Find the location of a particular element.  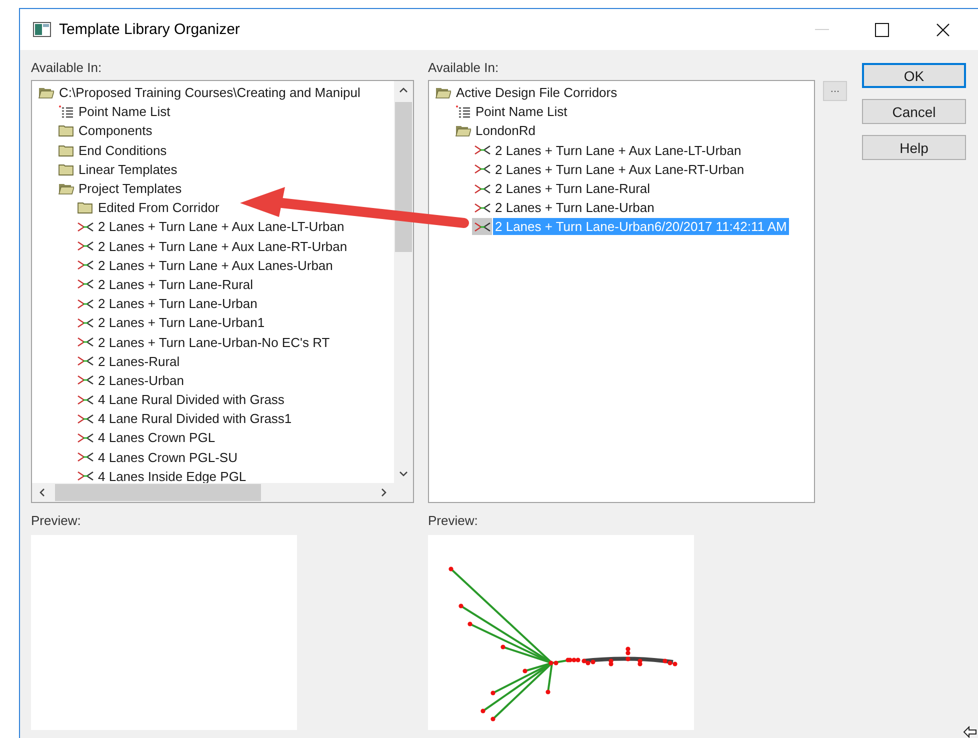

tree-item: 4 Lane Rural Divided with Grass1 is located at coordinates (195, 419).